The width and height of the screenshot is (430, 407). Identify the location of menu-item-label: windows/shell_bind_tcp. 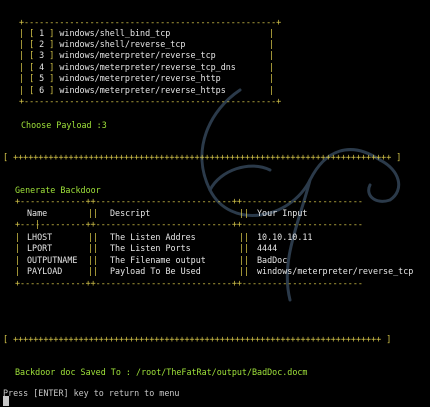
(115, 33).